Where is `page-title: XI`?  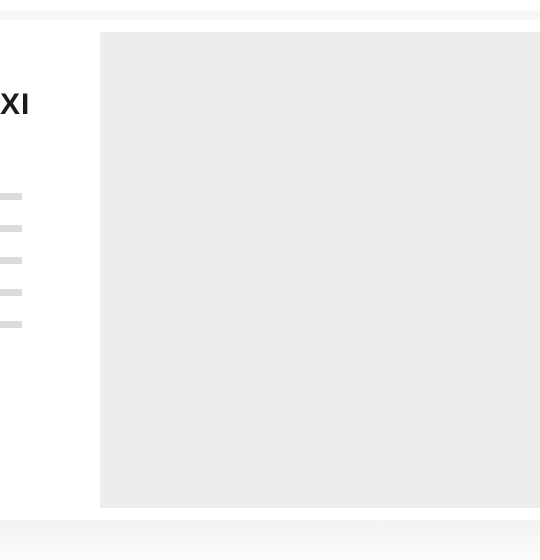 page-title: XI is located at coordinates (15, 104).